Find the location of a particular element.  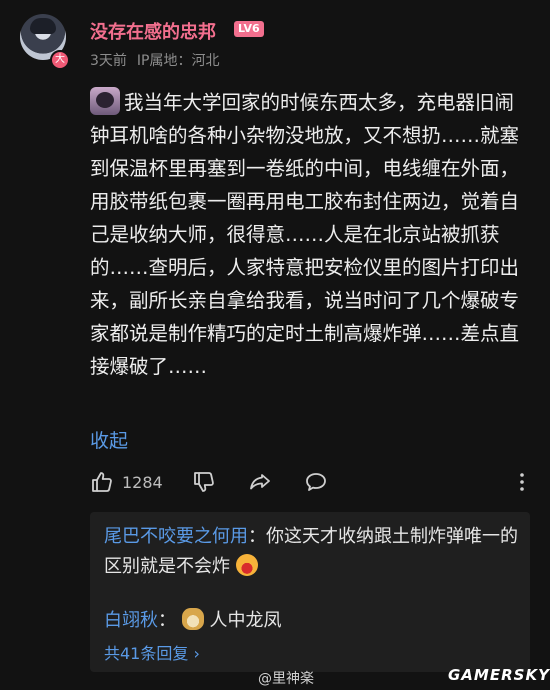

reply-button is located at coordinates (316, 482).